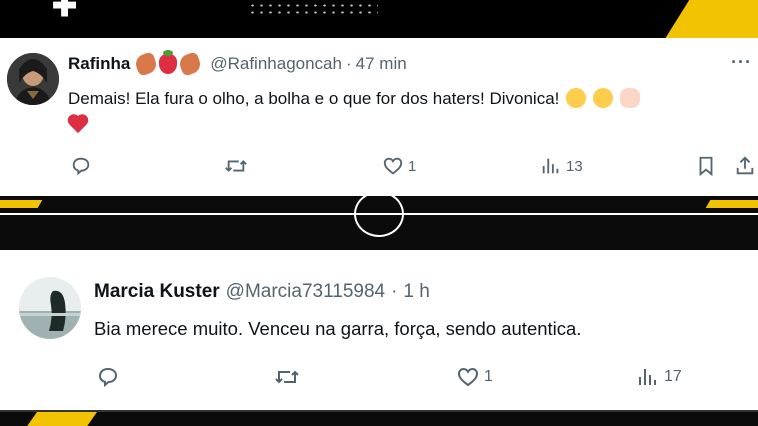 Image resolution: width=758 pixels, height=426 pixels. Describe the element at coordinates (416, 377) in the screenshot. I see `tweet-actions: 1 17` at that location.